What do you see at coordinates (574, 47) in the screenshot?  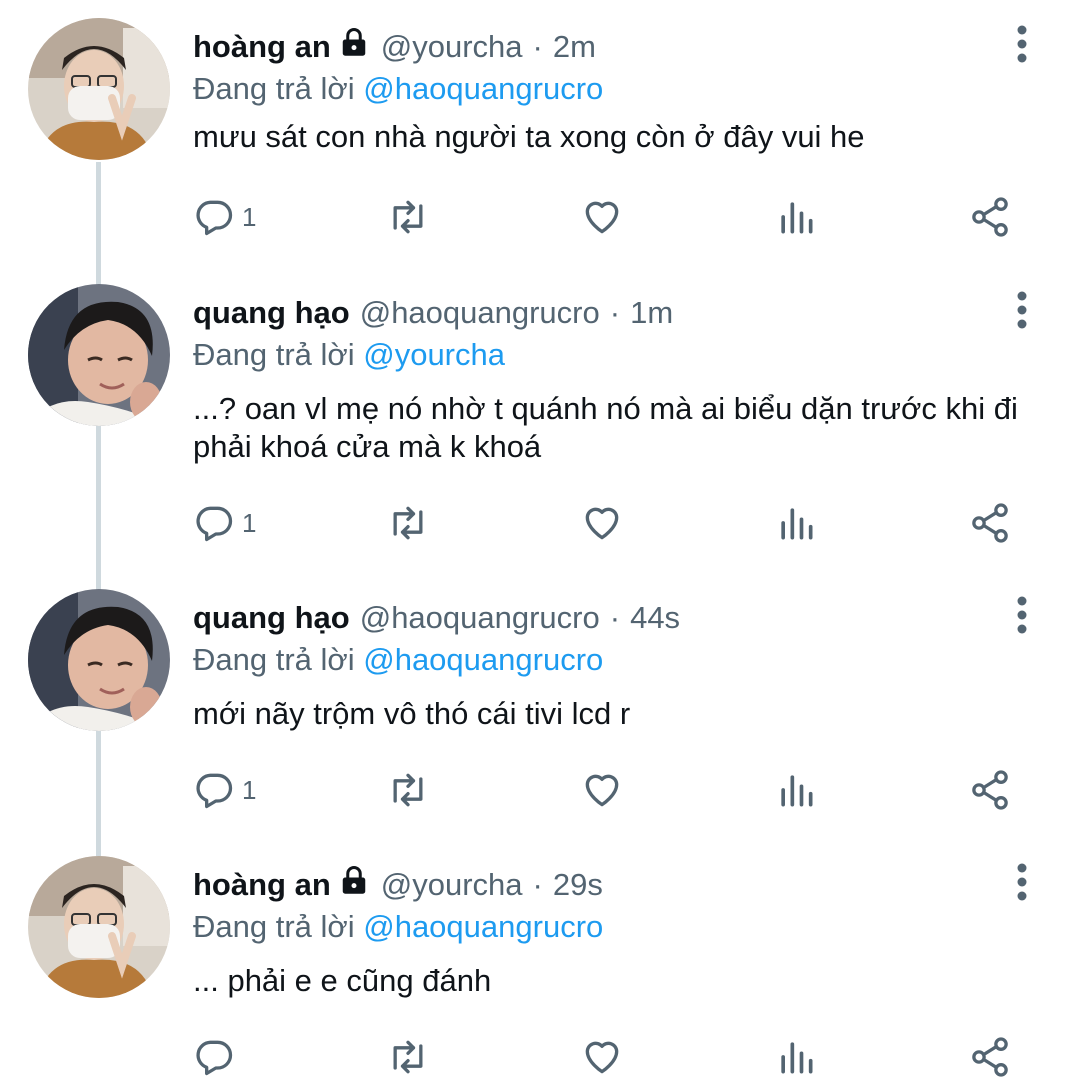 I see `timestamp: 2m` at bounding box center [574, 47].